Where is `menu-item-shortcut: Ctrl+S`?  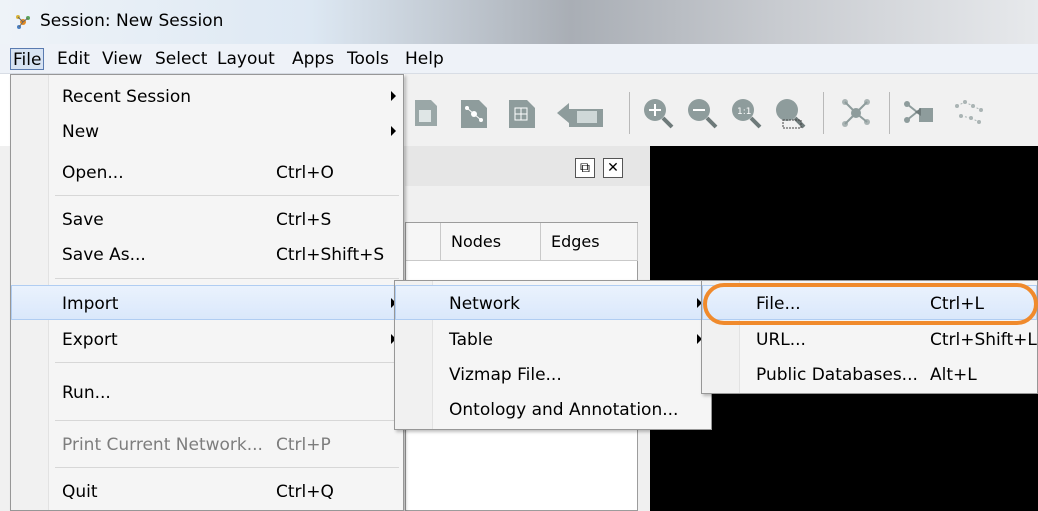 menu-item-shortcut: Ctrl+S is located at coordinates (304, 220).